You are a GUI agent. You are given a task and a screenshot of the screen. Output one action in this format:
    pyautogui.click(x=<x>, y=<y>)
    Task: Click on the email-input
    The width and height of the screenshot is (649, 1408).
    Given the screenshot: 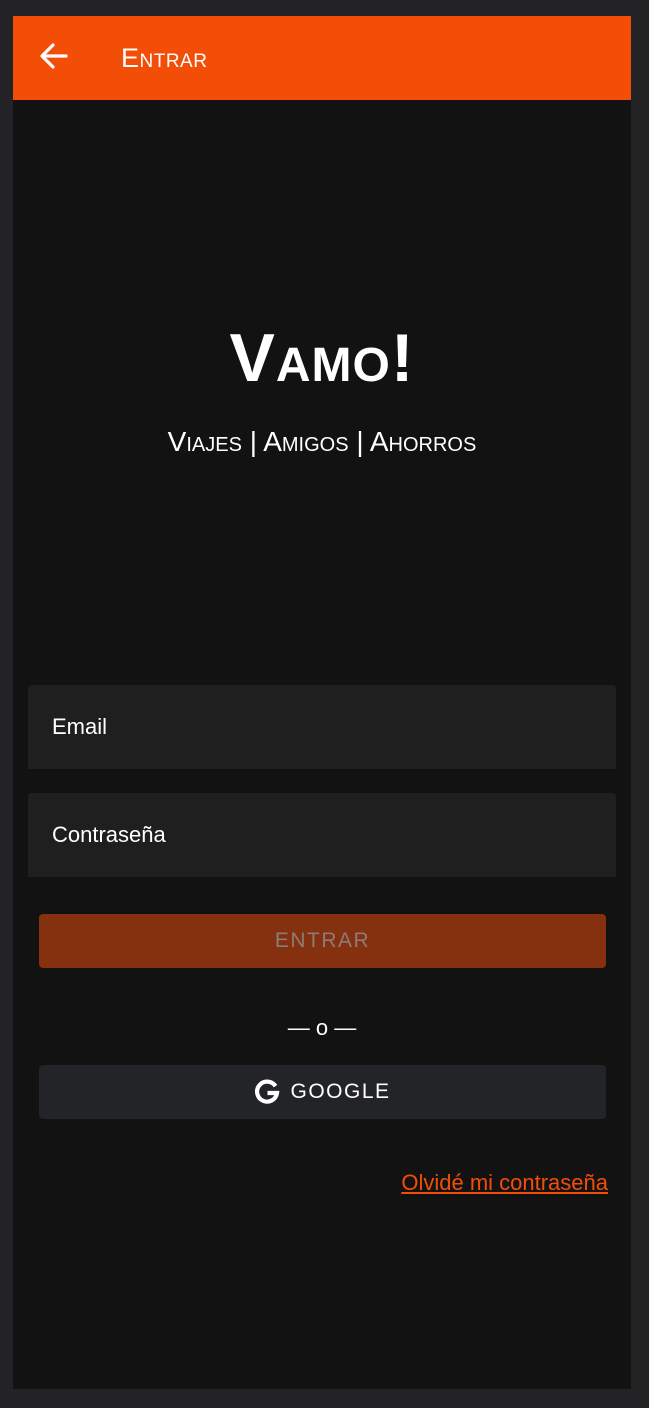 What is the action you would take?
    pyautogui.click(x=334, y=727)
    